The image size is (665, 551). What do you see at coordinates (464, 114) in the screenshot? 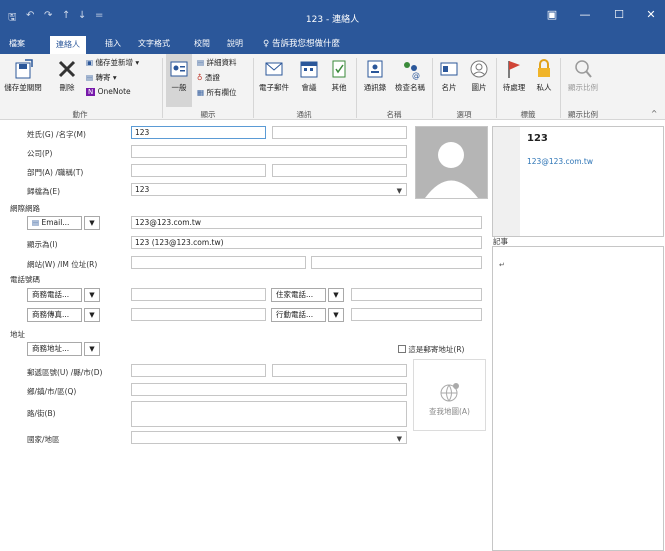
I see `group-label-options: 選項` at bounding box center [464, 114].